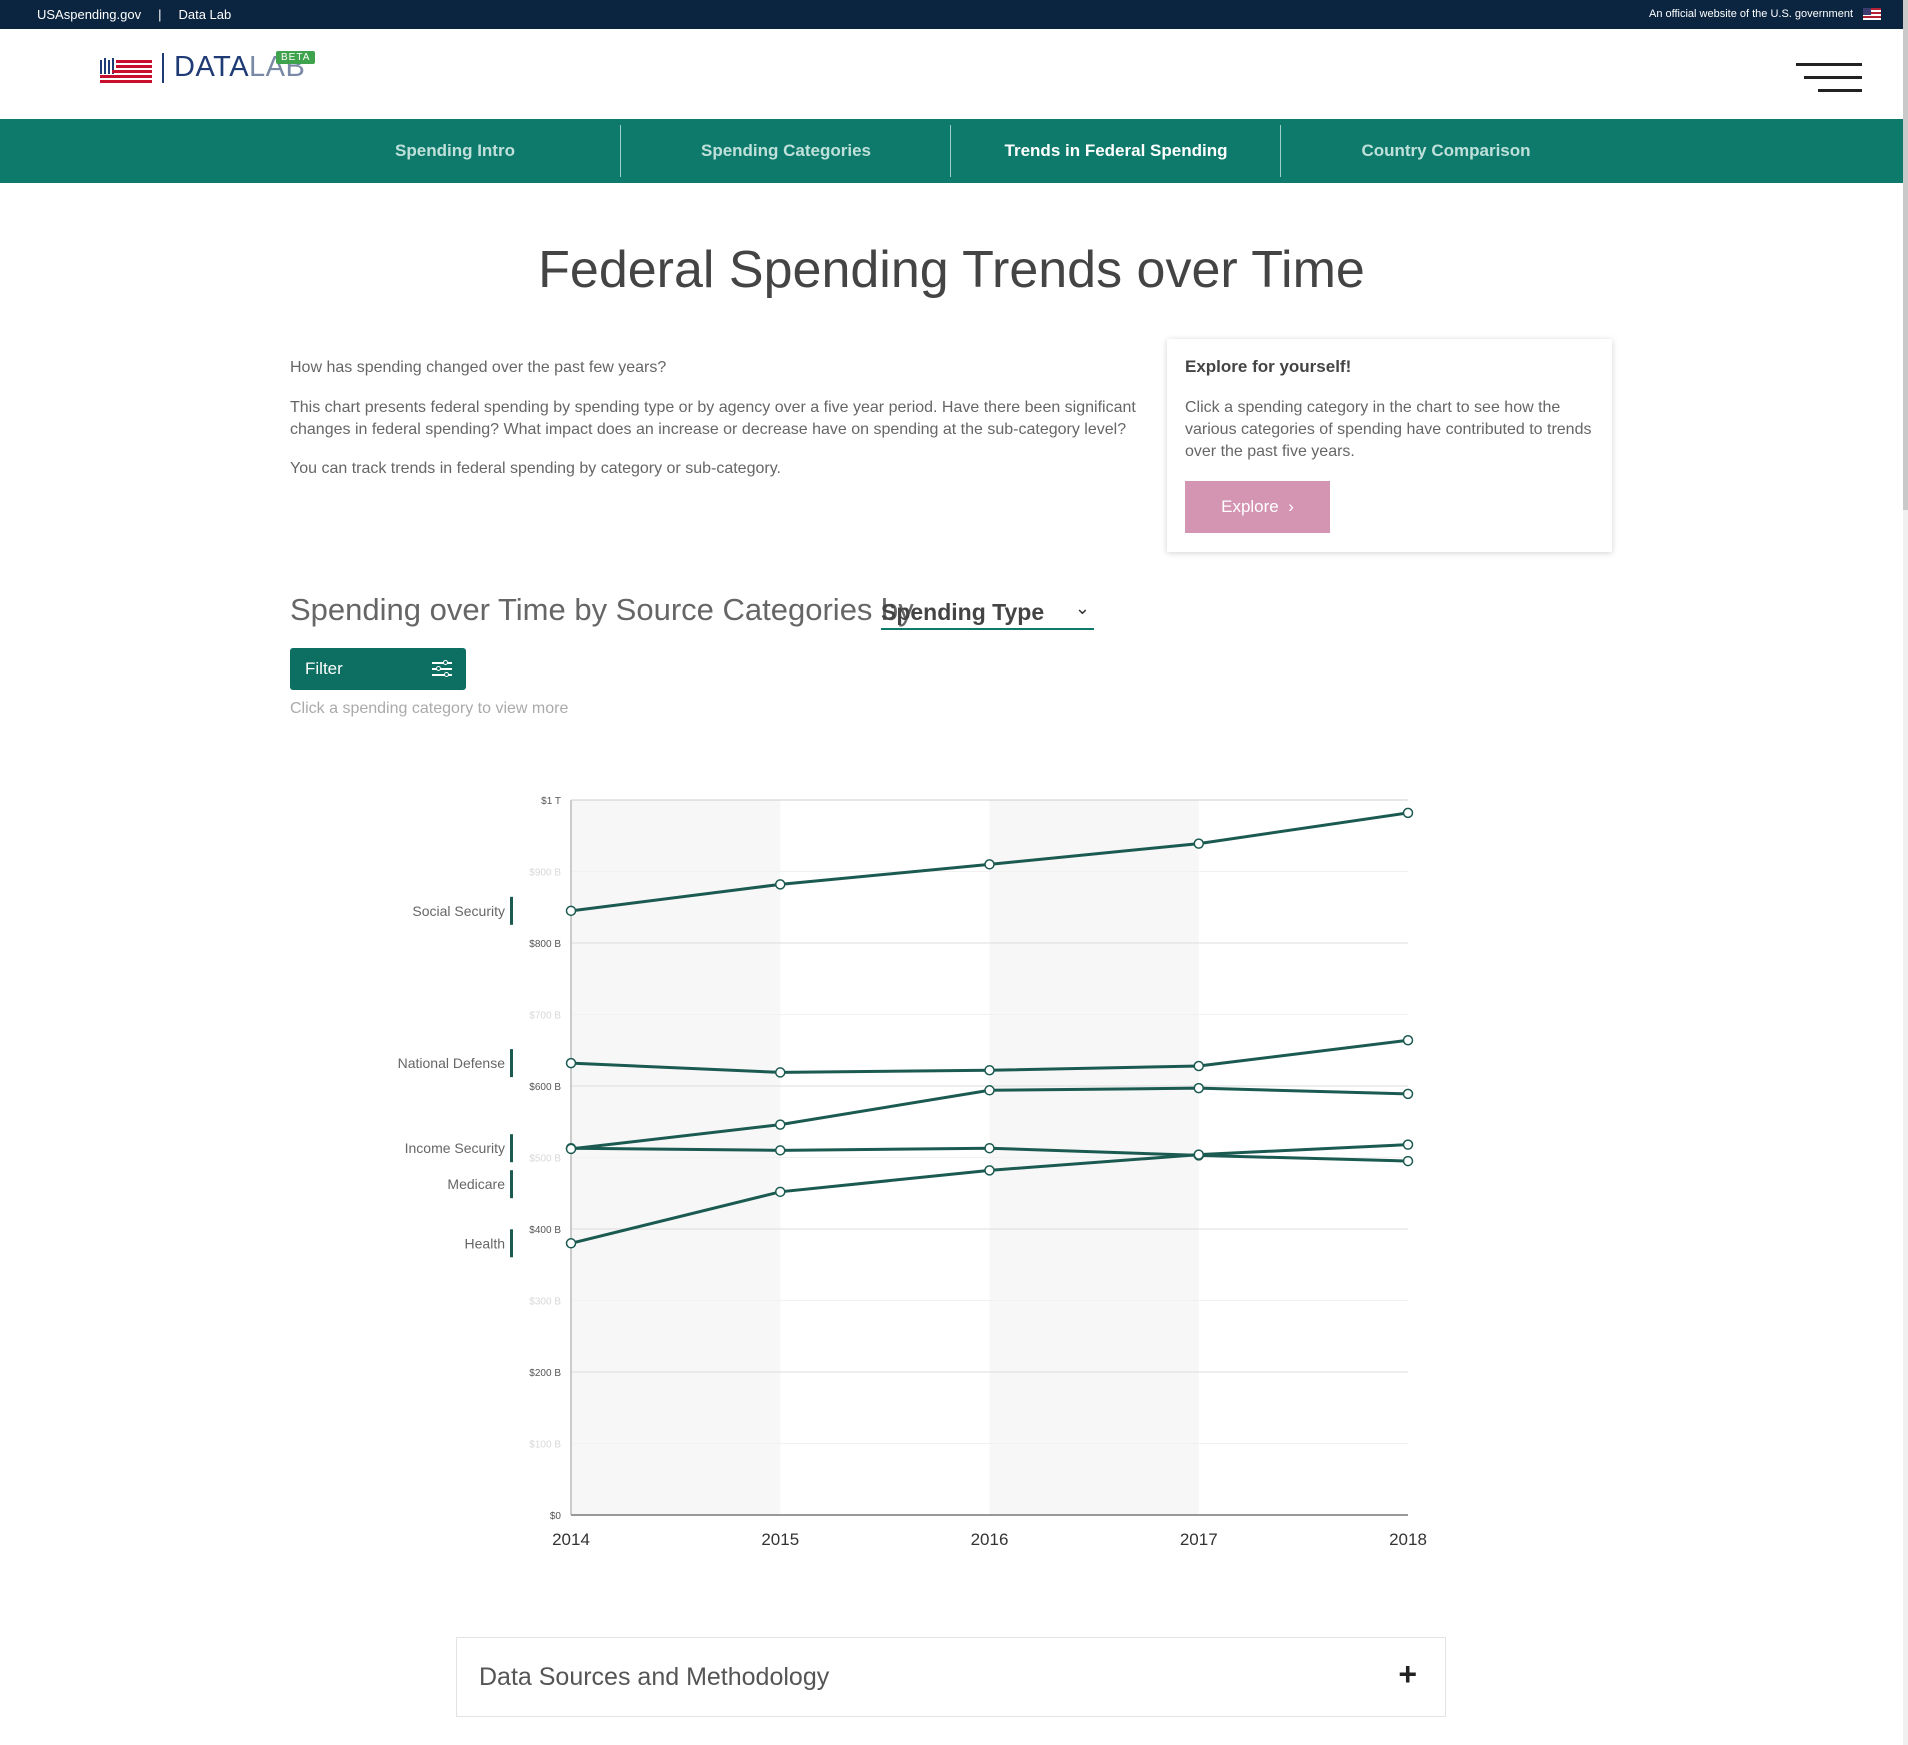  Describe the element at coordinates (455, 1148) in the screenshot. I see `series-label: Income Security` at that location.